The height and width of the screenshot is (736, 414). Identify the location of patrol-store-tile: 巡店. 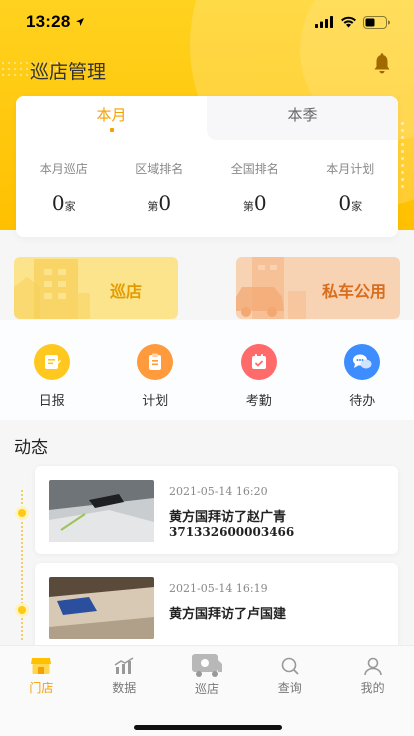
(96, 288).